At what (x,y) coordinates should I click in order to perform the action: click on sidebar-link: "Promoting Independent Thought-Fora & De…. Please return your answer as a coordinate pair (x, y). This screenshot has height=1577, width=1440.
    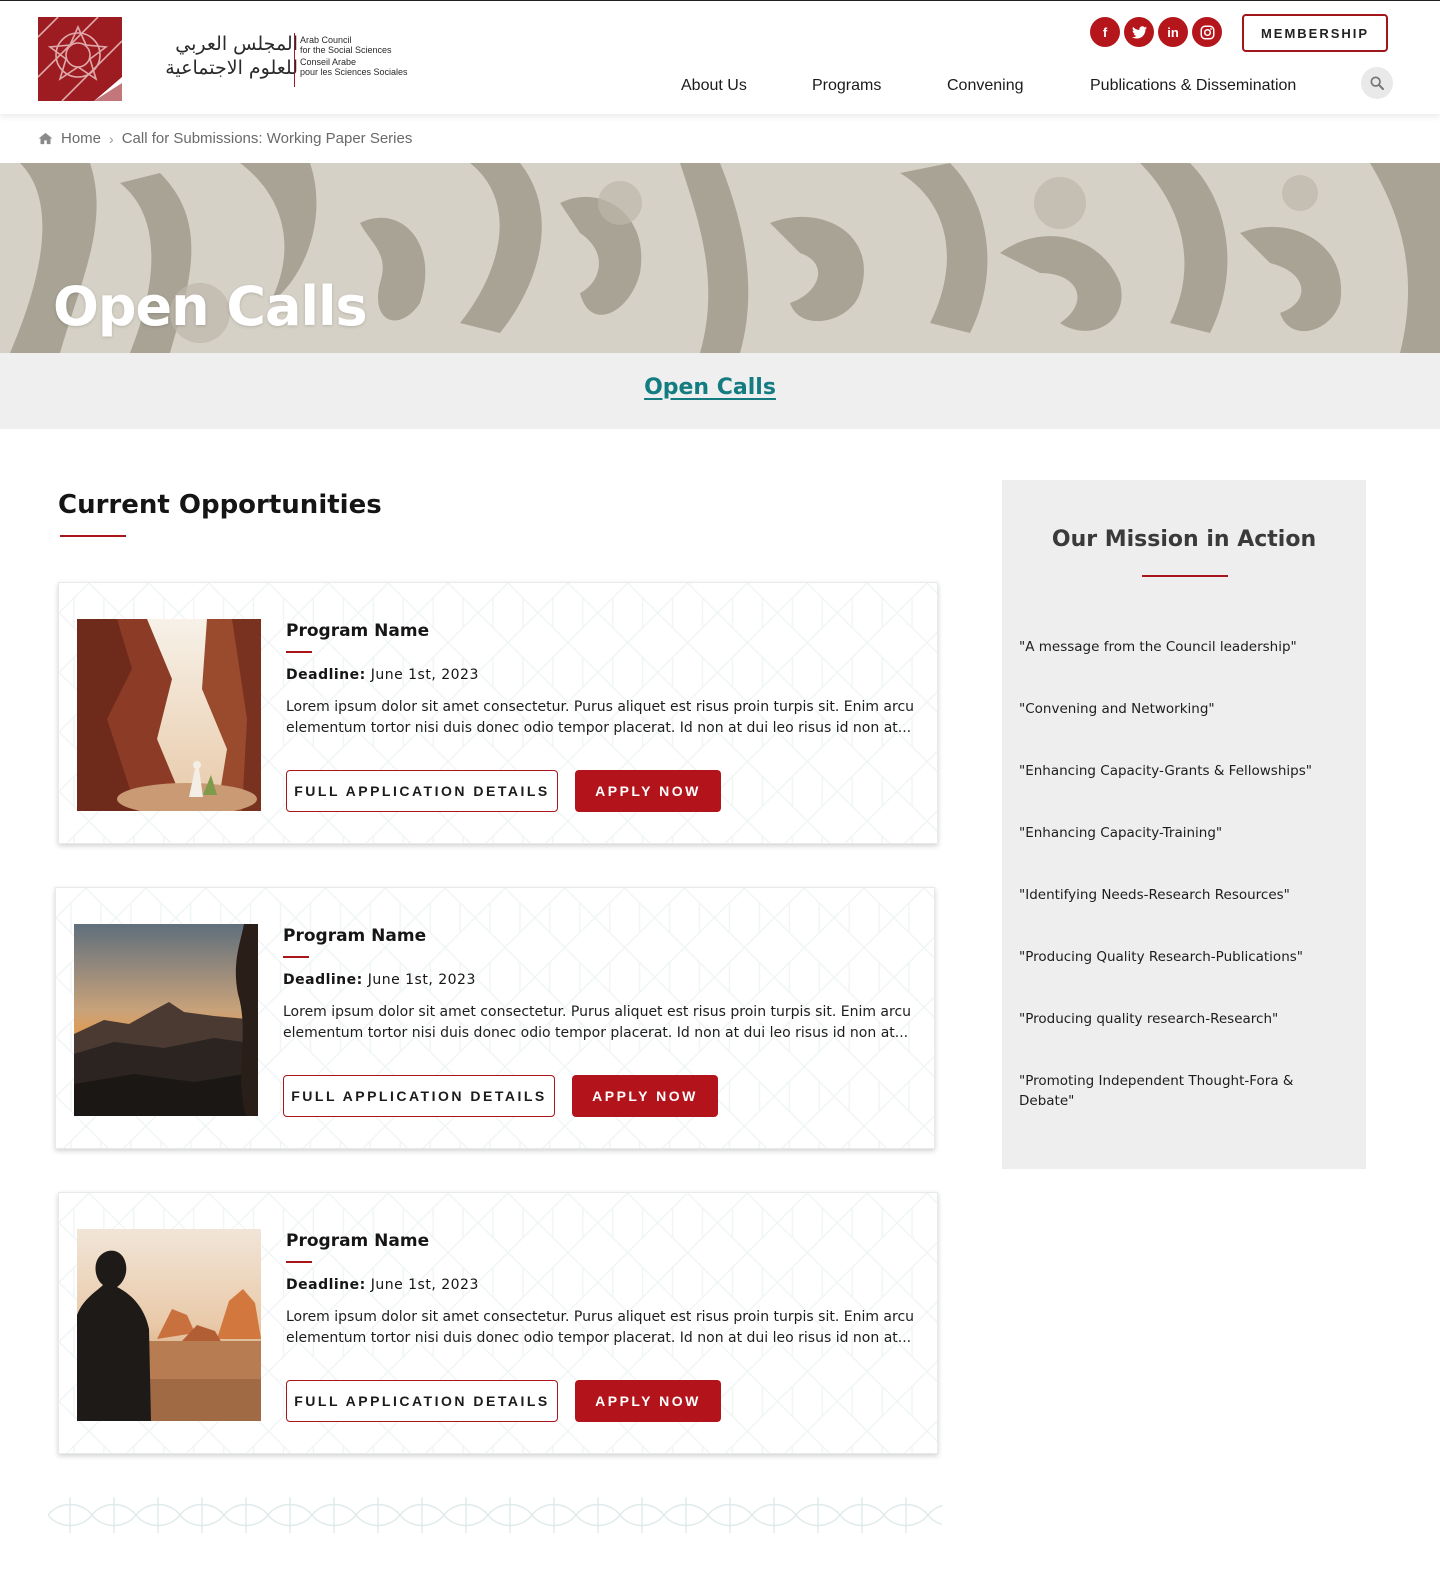
    Looking at the image, I should click on (1174, 1091).